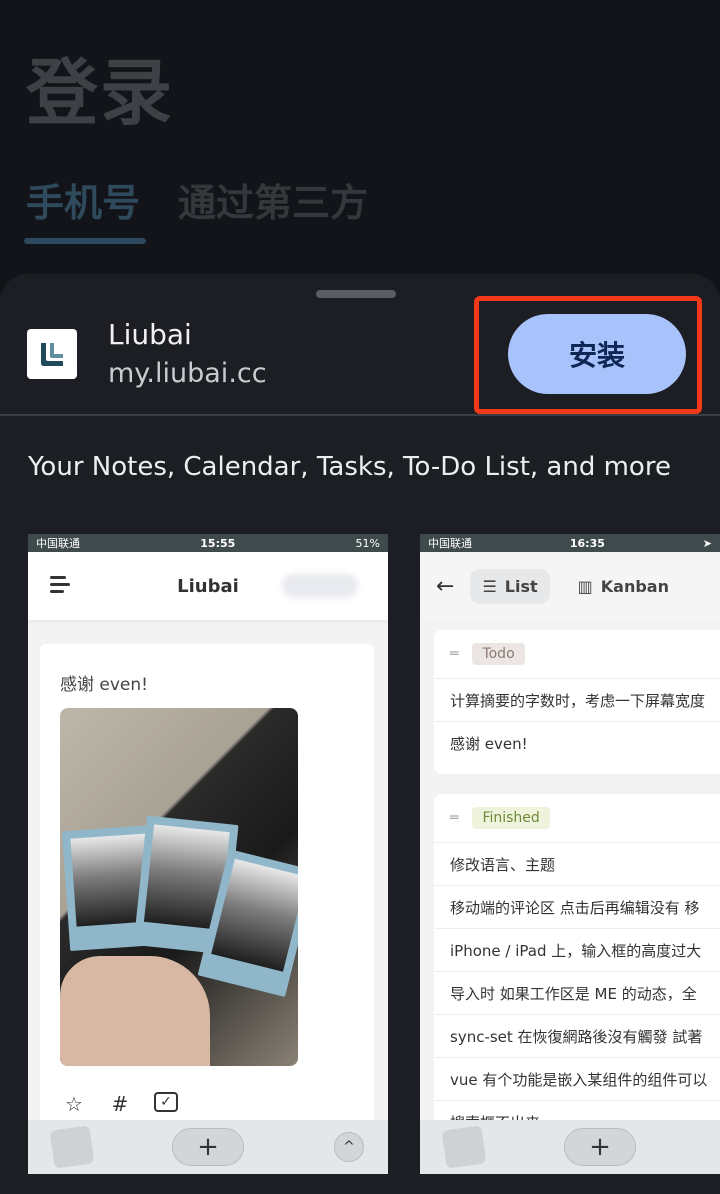 The width and height of the screenshot is (720, 1194). I want to click on list-item: vue 有个功能是嵌入某组件的组件可以, so click(577, 1078).